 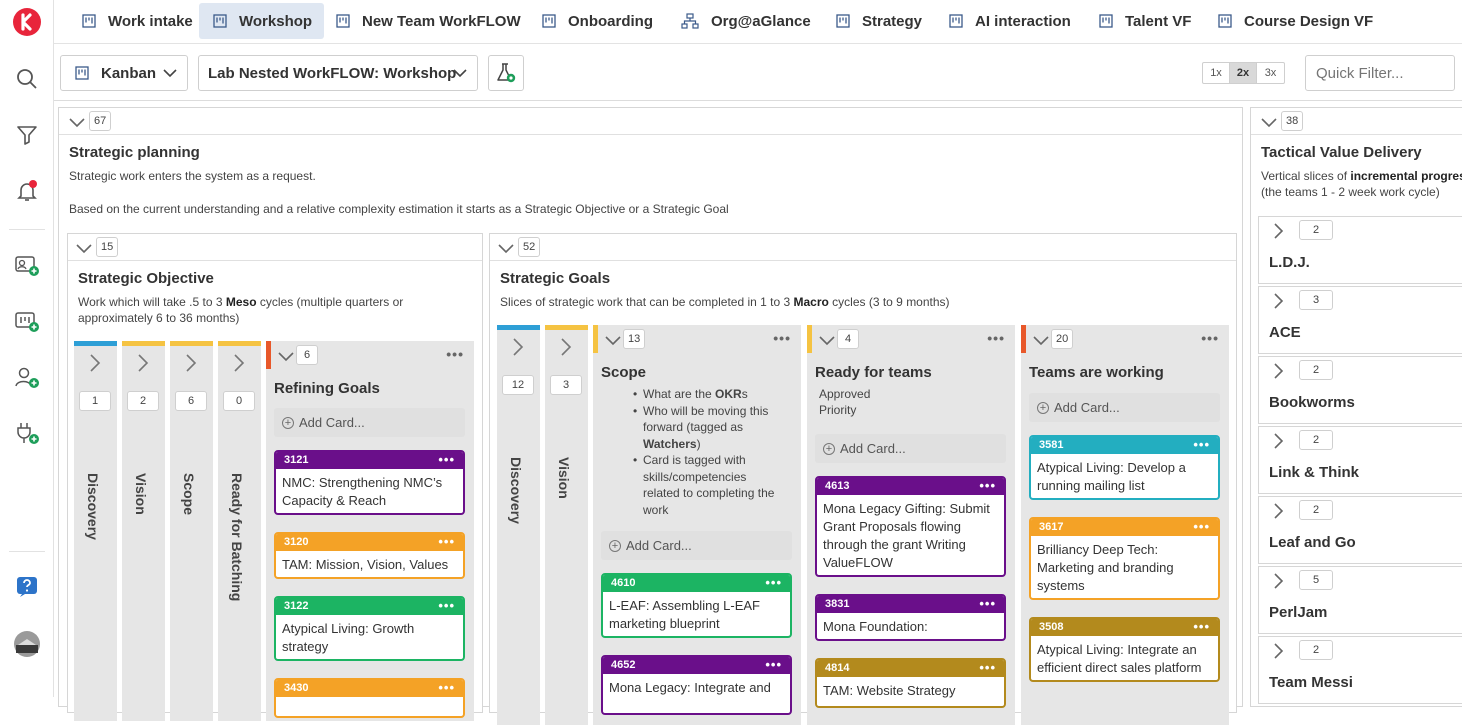 What do you see at coordinates (369, 698) in the screenshot?
I see `card-3430: 3430 •••` at bounding box center [369, 698].